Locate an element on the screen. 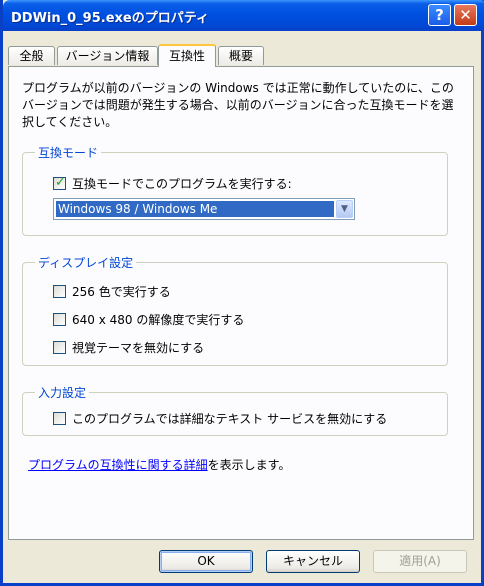 The image size is (484, 586). help-button: ? is located at coordinates (439, 15).